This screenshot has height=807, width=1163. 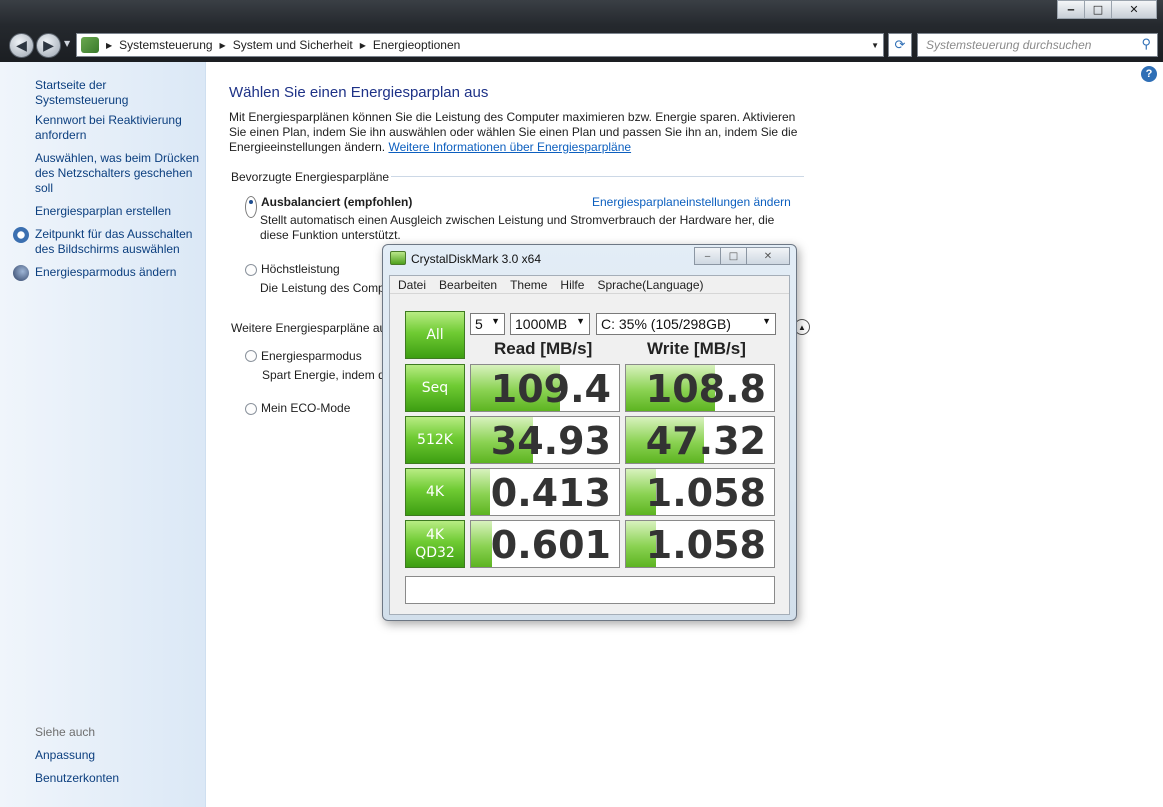 I want to click on divider, so click(x=597, y=176).